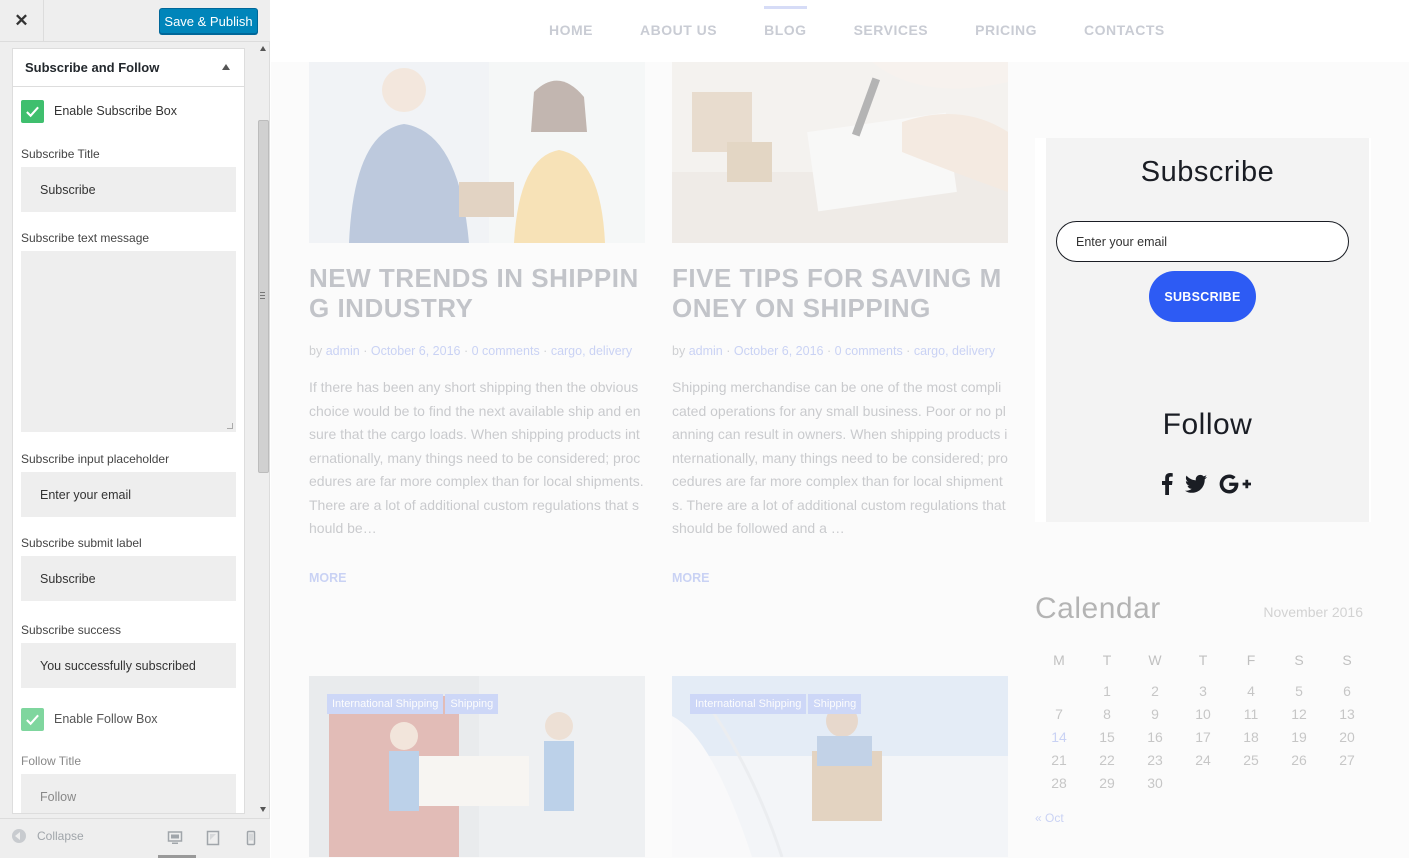 The width and height of the screenshot is (1409, 858). I want to click on mobile-icon, so click(251, 838).